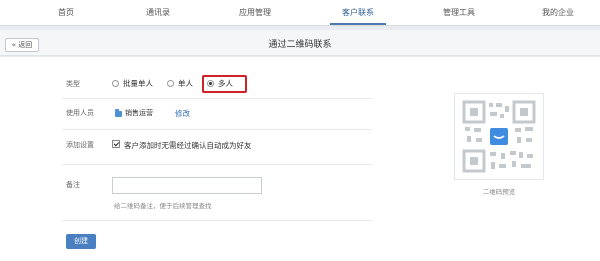 The image size is (600, 261). Describe the element at coordinates (188, 145) in the screenshot. I see `auto-add-text: 客户添加时无需经过确认自动成为好友` at that location.